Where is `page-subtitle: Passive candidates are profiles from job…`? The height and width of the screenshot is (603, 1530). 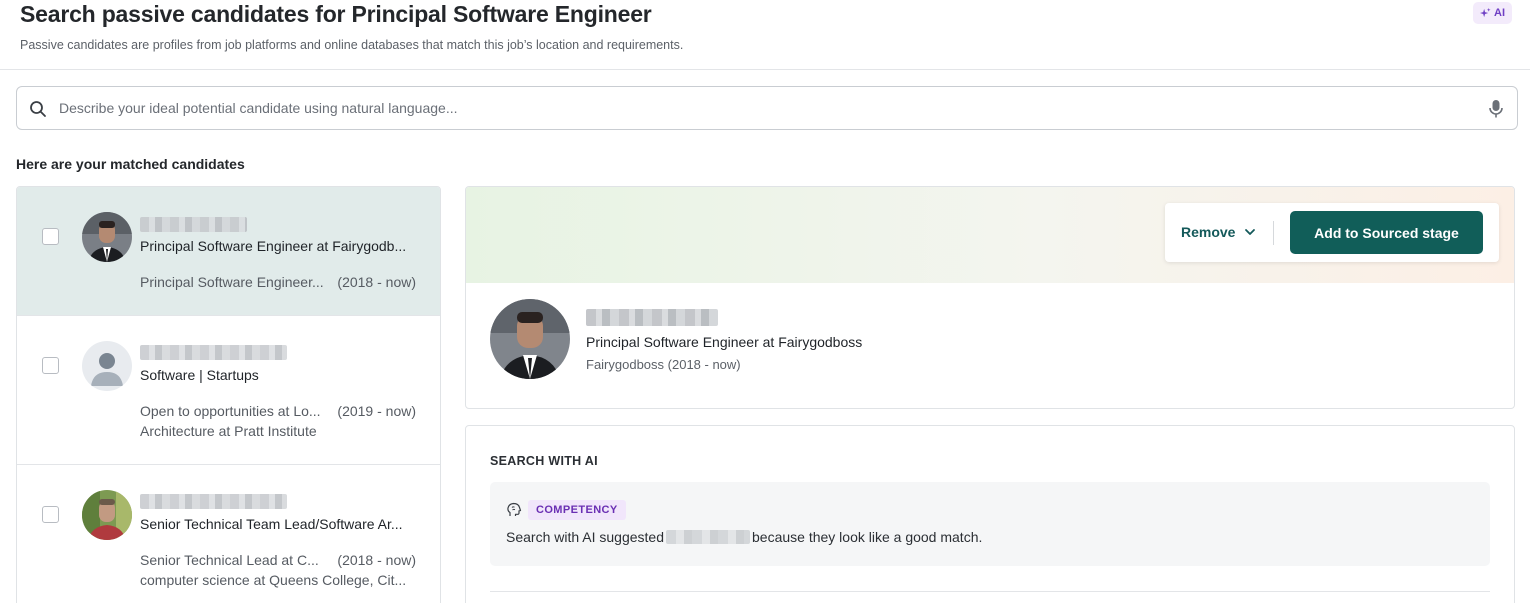
page-subtitle: Passive candidates are profiles from job… is located at coordinates (352, 45).